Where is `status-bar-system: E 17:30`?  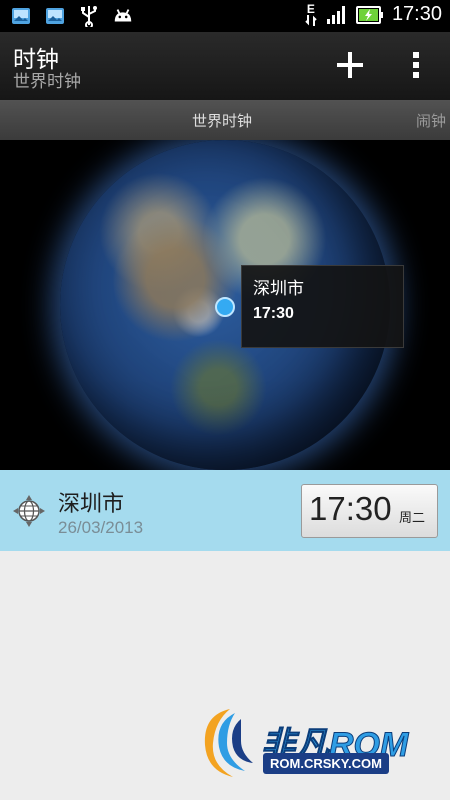 status-bar-system: E 17:30 is located at coordinates (373, 14).